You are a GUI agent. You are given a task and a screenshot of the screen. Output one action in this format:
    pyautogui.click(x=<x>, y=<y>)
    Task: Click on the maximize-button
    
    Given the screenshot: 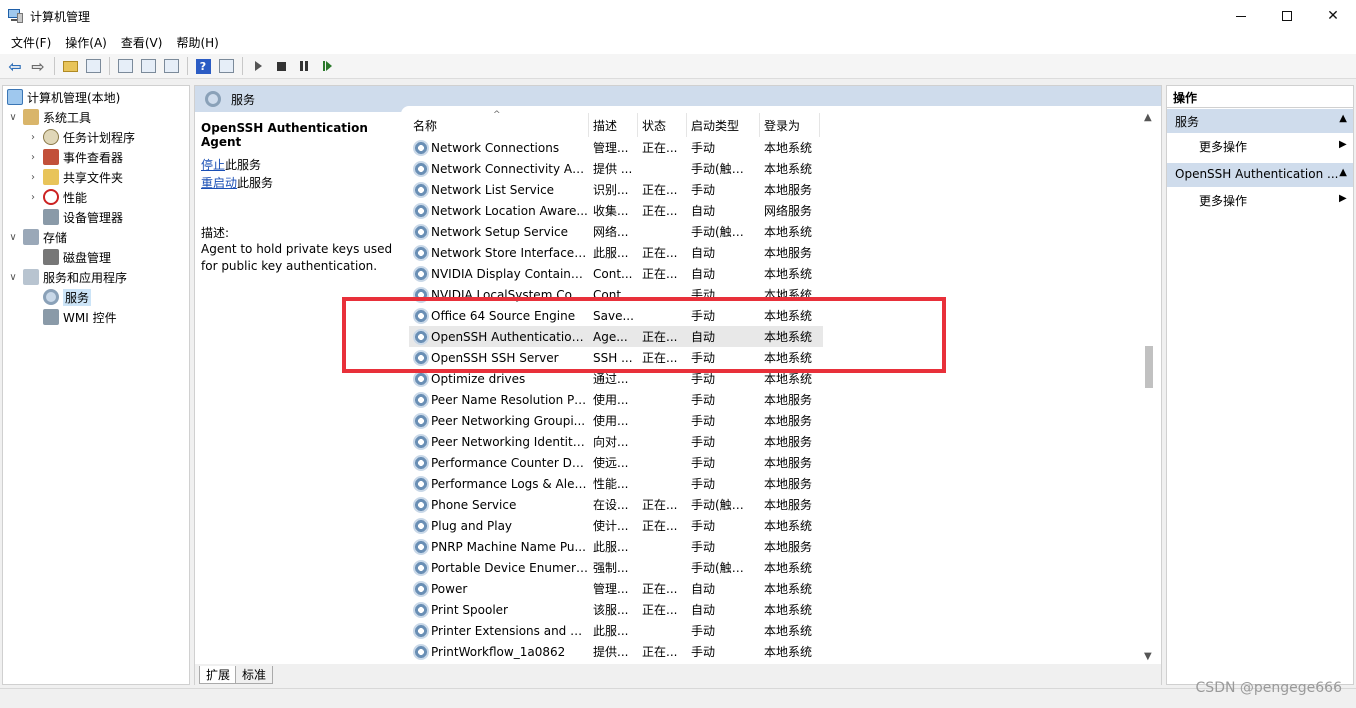 What is the action you would take?
    pyautogui.click(x=1287, y=16)
    